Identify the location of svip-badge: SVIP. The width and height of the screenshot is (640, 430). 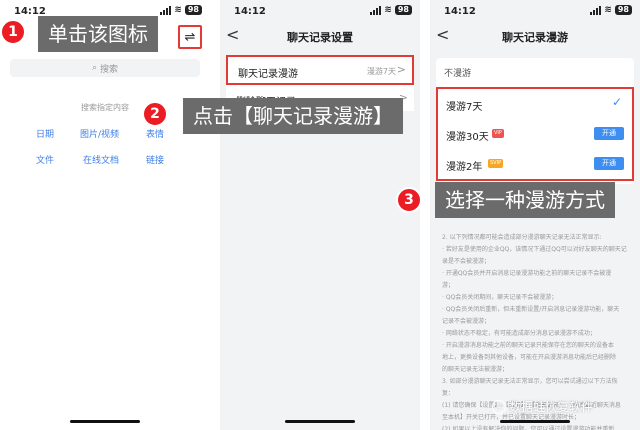
(496, 163).